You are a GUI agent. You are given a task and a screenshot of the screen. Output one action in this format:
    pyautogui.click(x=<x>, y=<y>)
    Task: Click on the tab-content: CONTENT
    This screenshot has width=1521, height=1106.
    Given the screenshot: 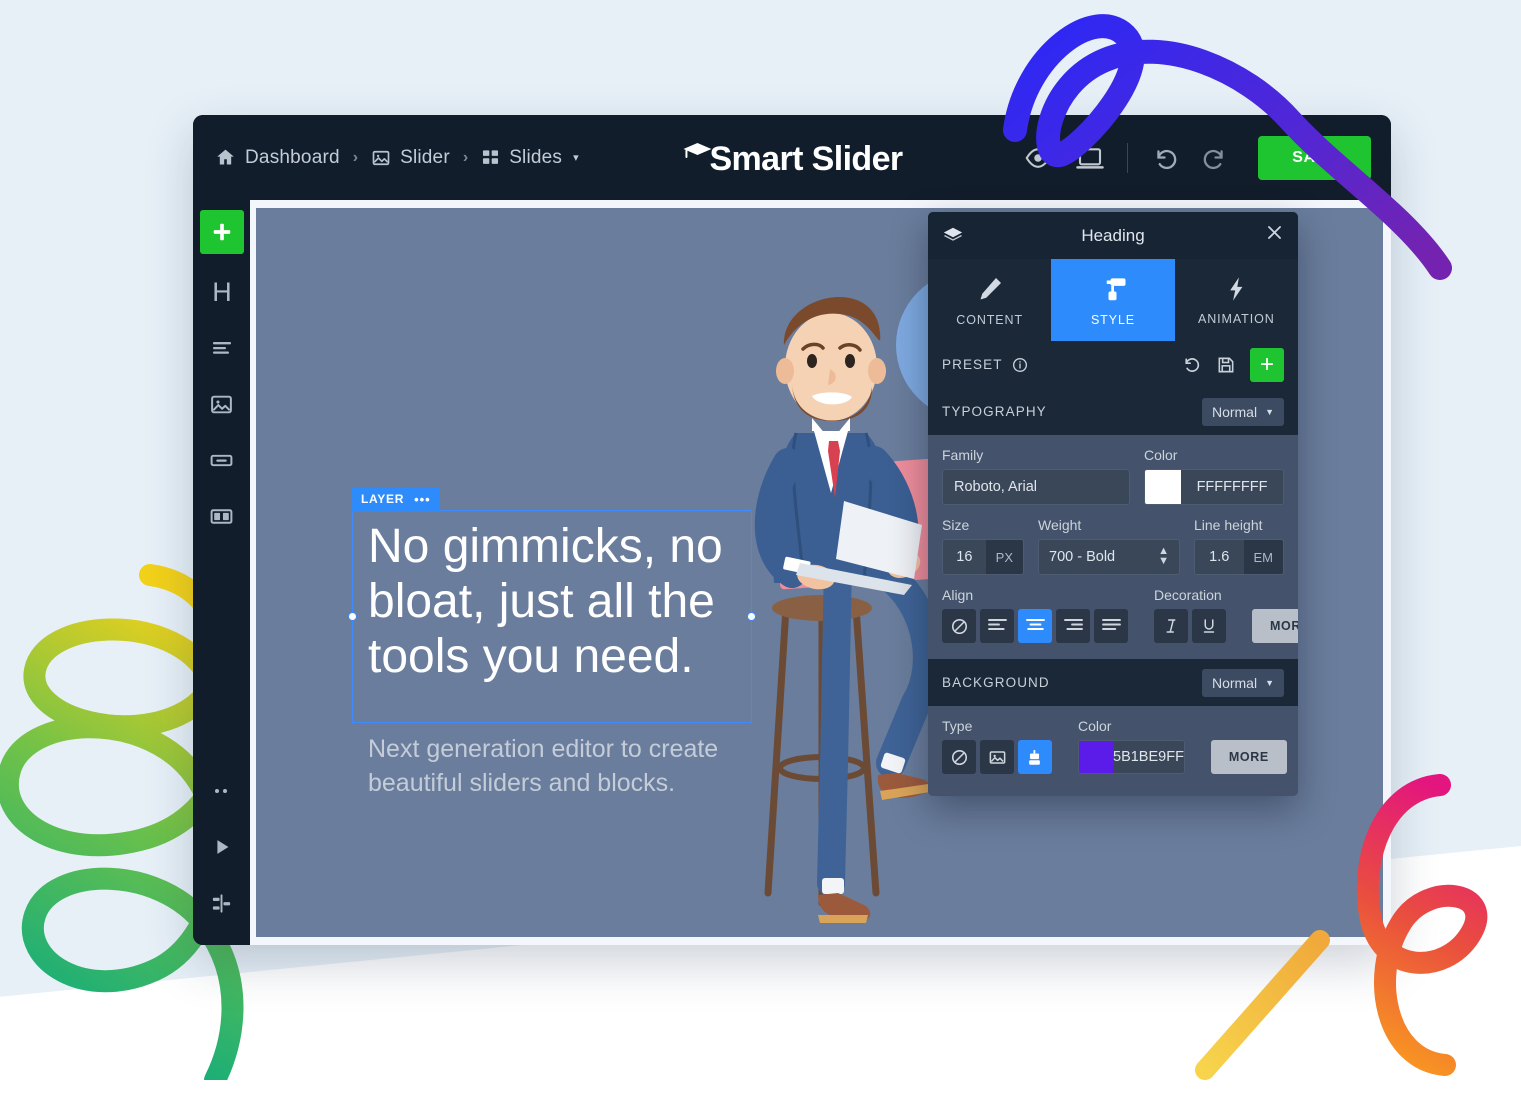 What is the action you would take?
    pyautogui.click(x=989, y=300)
    